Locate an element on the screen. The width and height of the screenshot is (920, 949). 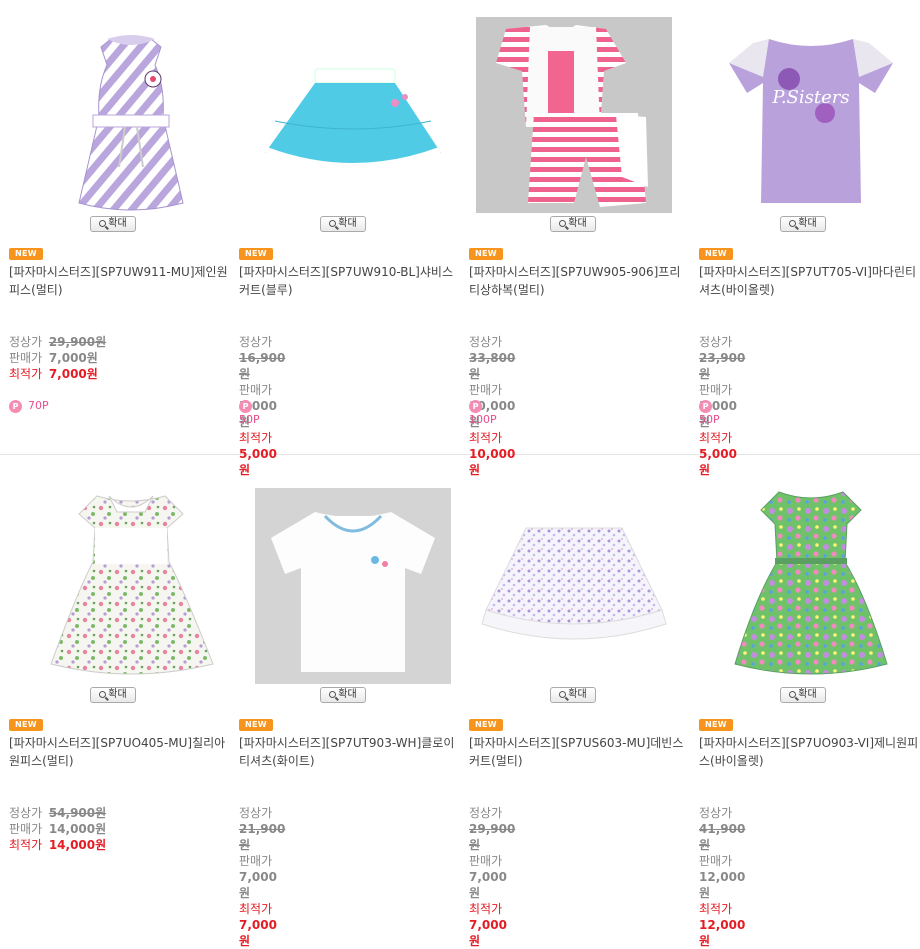
product-name-link: [파자마시스터즈][SP7UO405-MU]칠리아원피스(멀티) is located at coordinates (120, 752).